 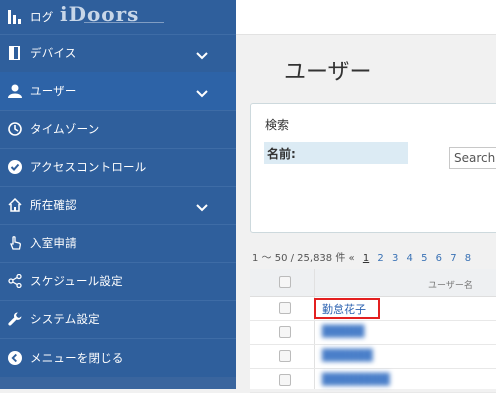 What do you see at coordinates (15, 91) in the screenshot?
I see `user-icon` at bounding box center [15, 91].